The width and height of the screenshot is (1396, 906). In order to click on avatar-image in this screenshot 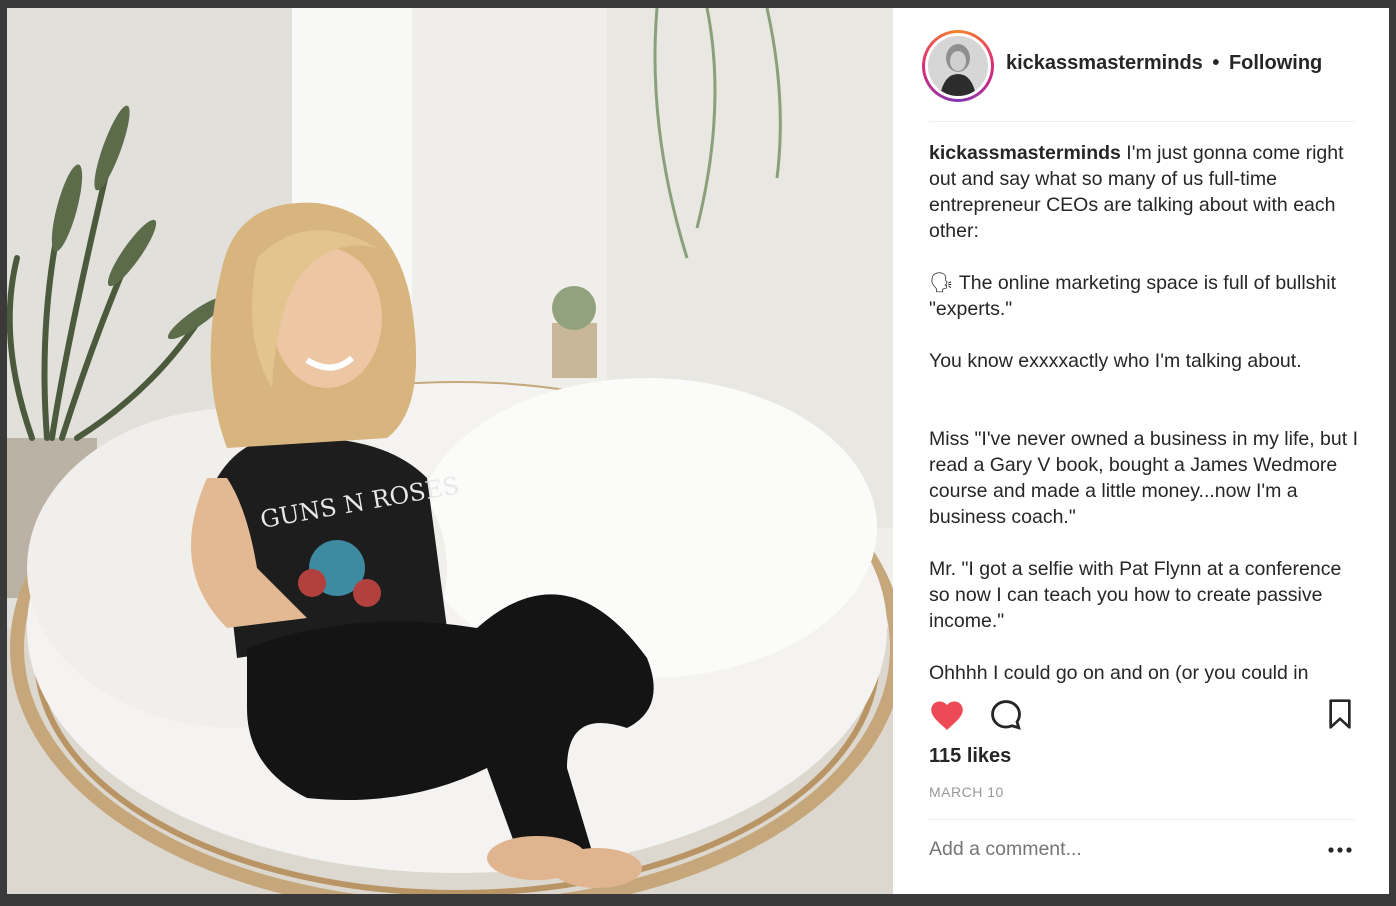, I will do `click(958, 66)`.